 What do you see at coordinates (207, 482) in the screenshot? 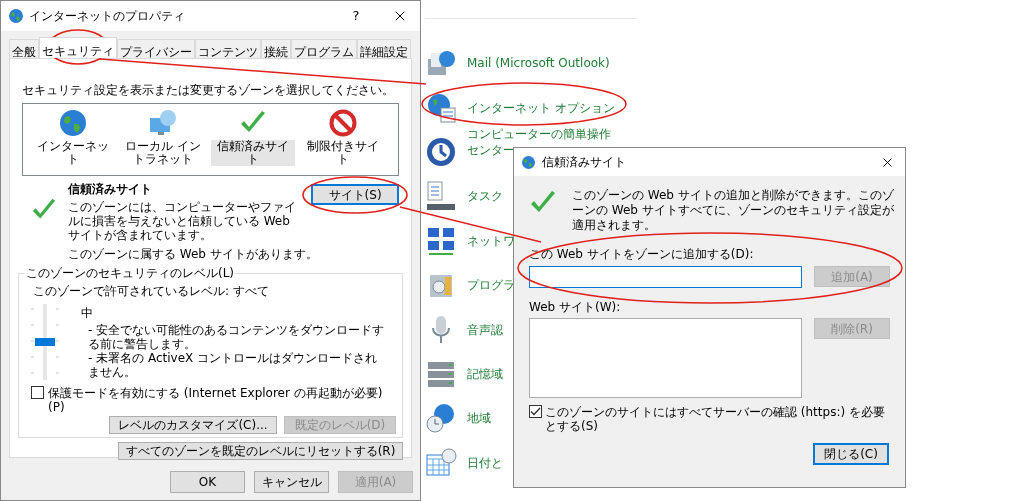
I see `dialog-button: OK` at bounding box center [207, 482].